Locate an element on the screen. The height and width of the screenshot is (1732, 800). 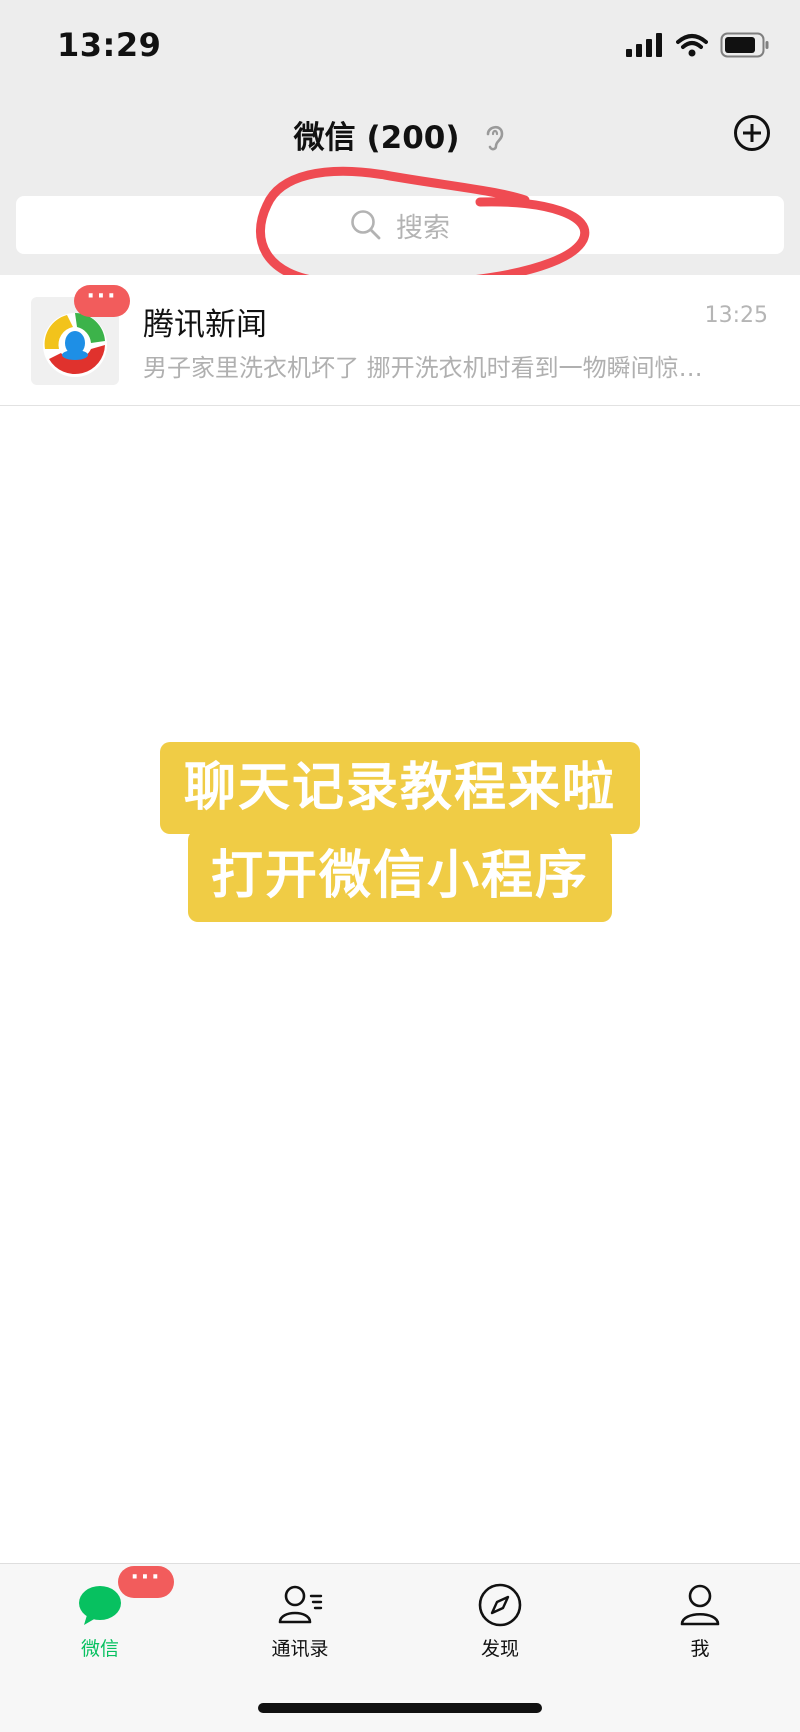
person-icon is located at coordinates (700, 1605).